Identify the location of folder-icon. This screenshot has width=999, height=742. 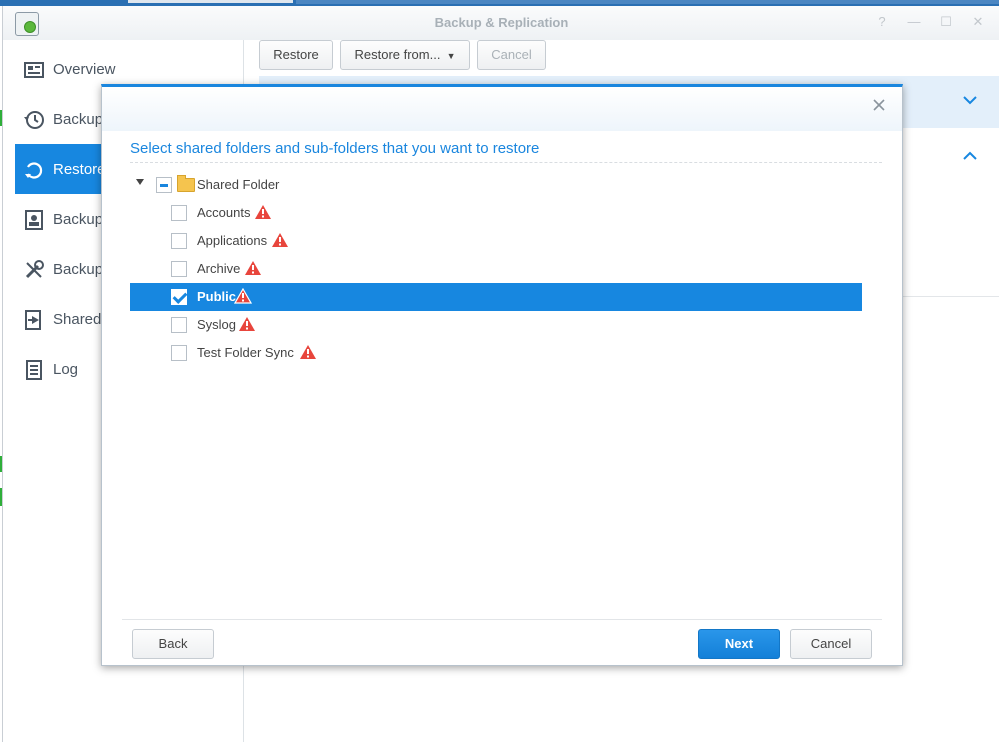
(186, 183).